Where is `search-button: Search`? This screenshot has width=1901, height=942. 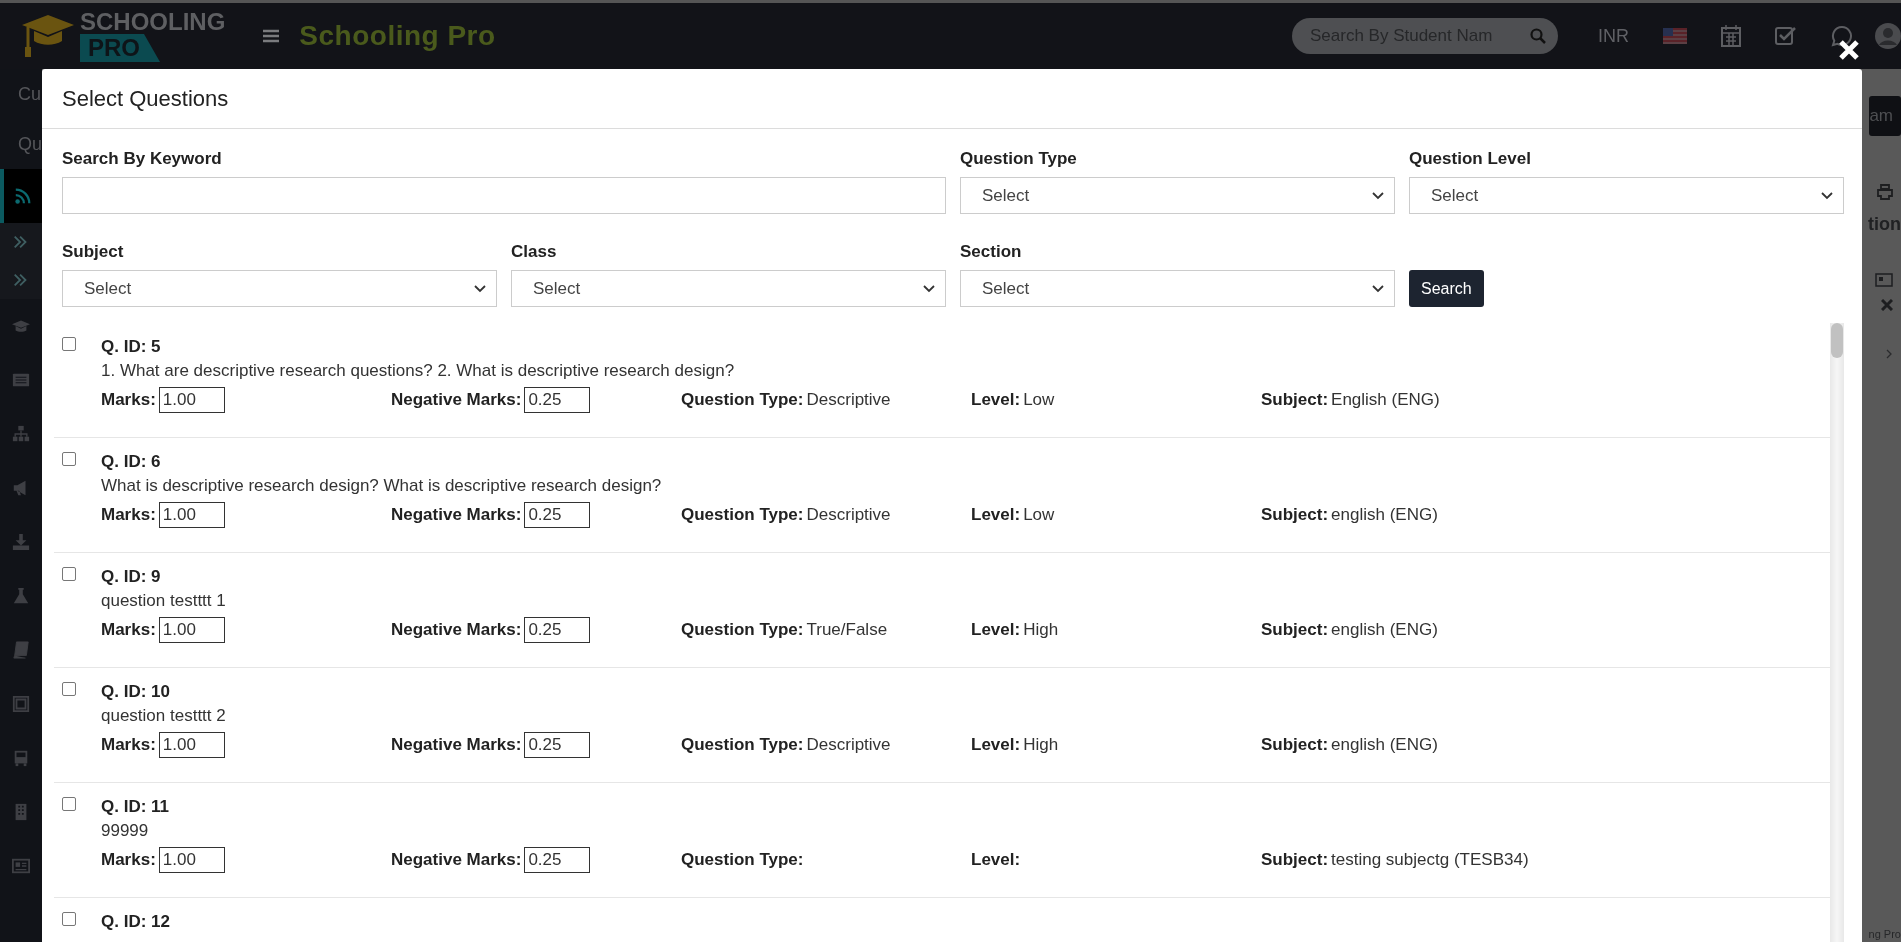
search-button: Search is located at coordinates (1446, 288).